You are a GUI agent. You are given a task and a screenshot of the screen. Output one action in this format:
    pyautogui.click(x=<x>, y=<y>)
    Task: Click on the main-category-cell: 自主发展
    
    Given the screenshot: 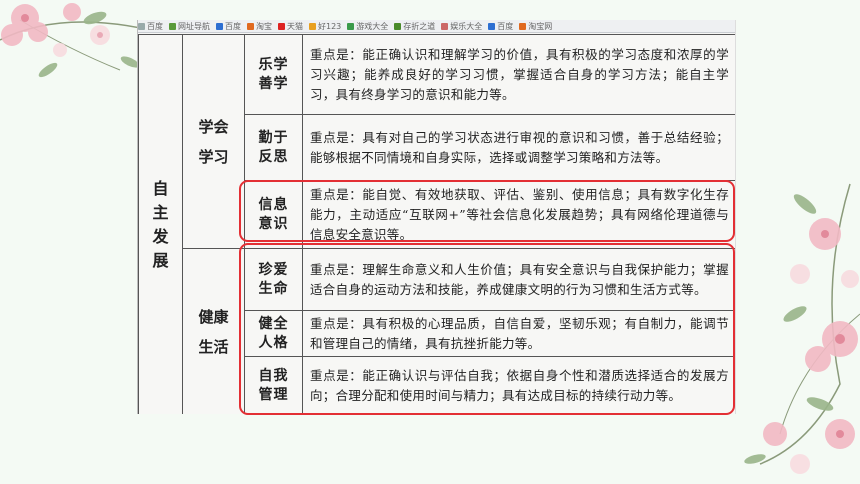 What is the action you would take?
    pyautogui.click(x=160, y=224)
    